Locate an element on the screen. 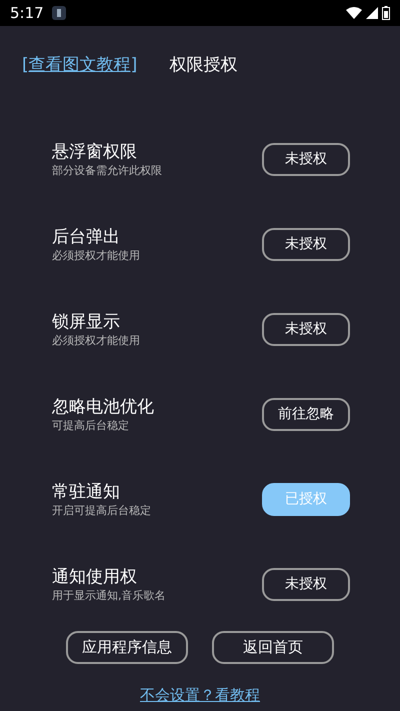 Image resolution: width=400 pixels, height=711 pixels. signal-icon is located at coordinates (372, 13).